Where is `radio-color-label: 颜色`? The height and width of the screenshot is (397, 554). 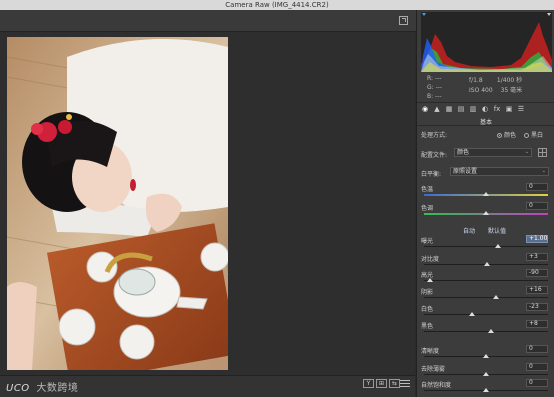 radio-color-label: 颜色 is located at coordinates (510, 135).